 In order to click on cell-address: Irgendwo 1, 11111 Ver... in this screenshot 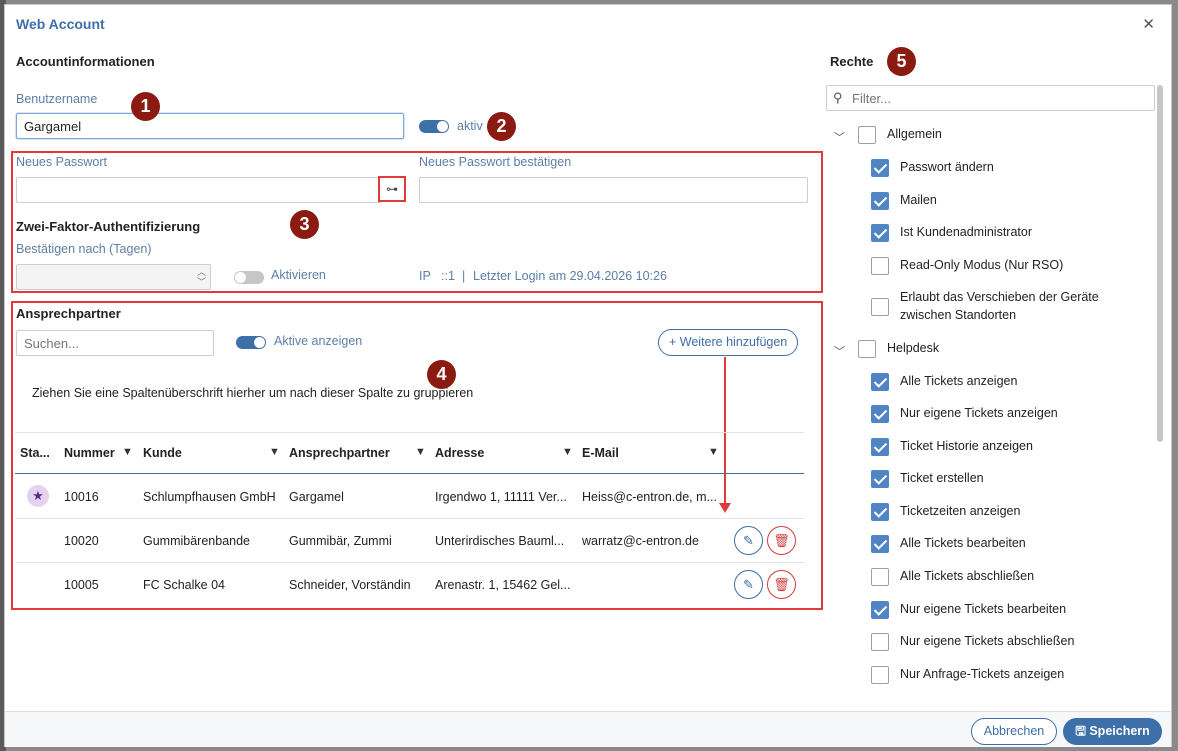, I will do `click(501, 497)`.